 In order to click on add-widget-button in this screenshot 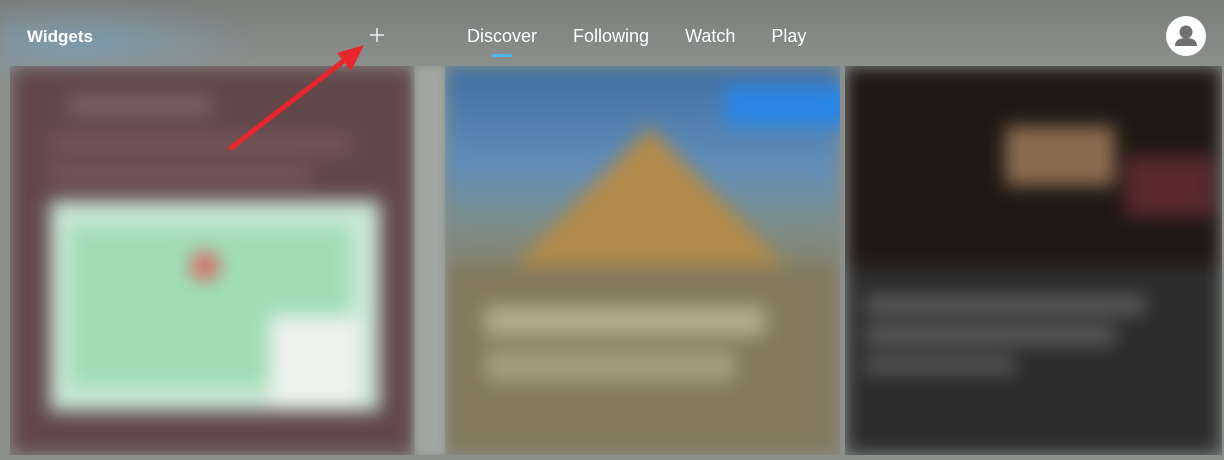, I will do `click(377, 35)`.